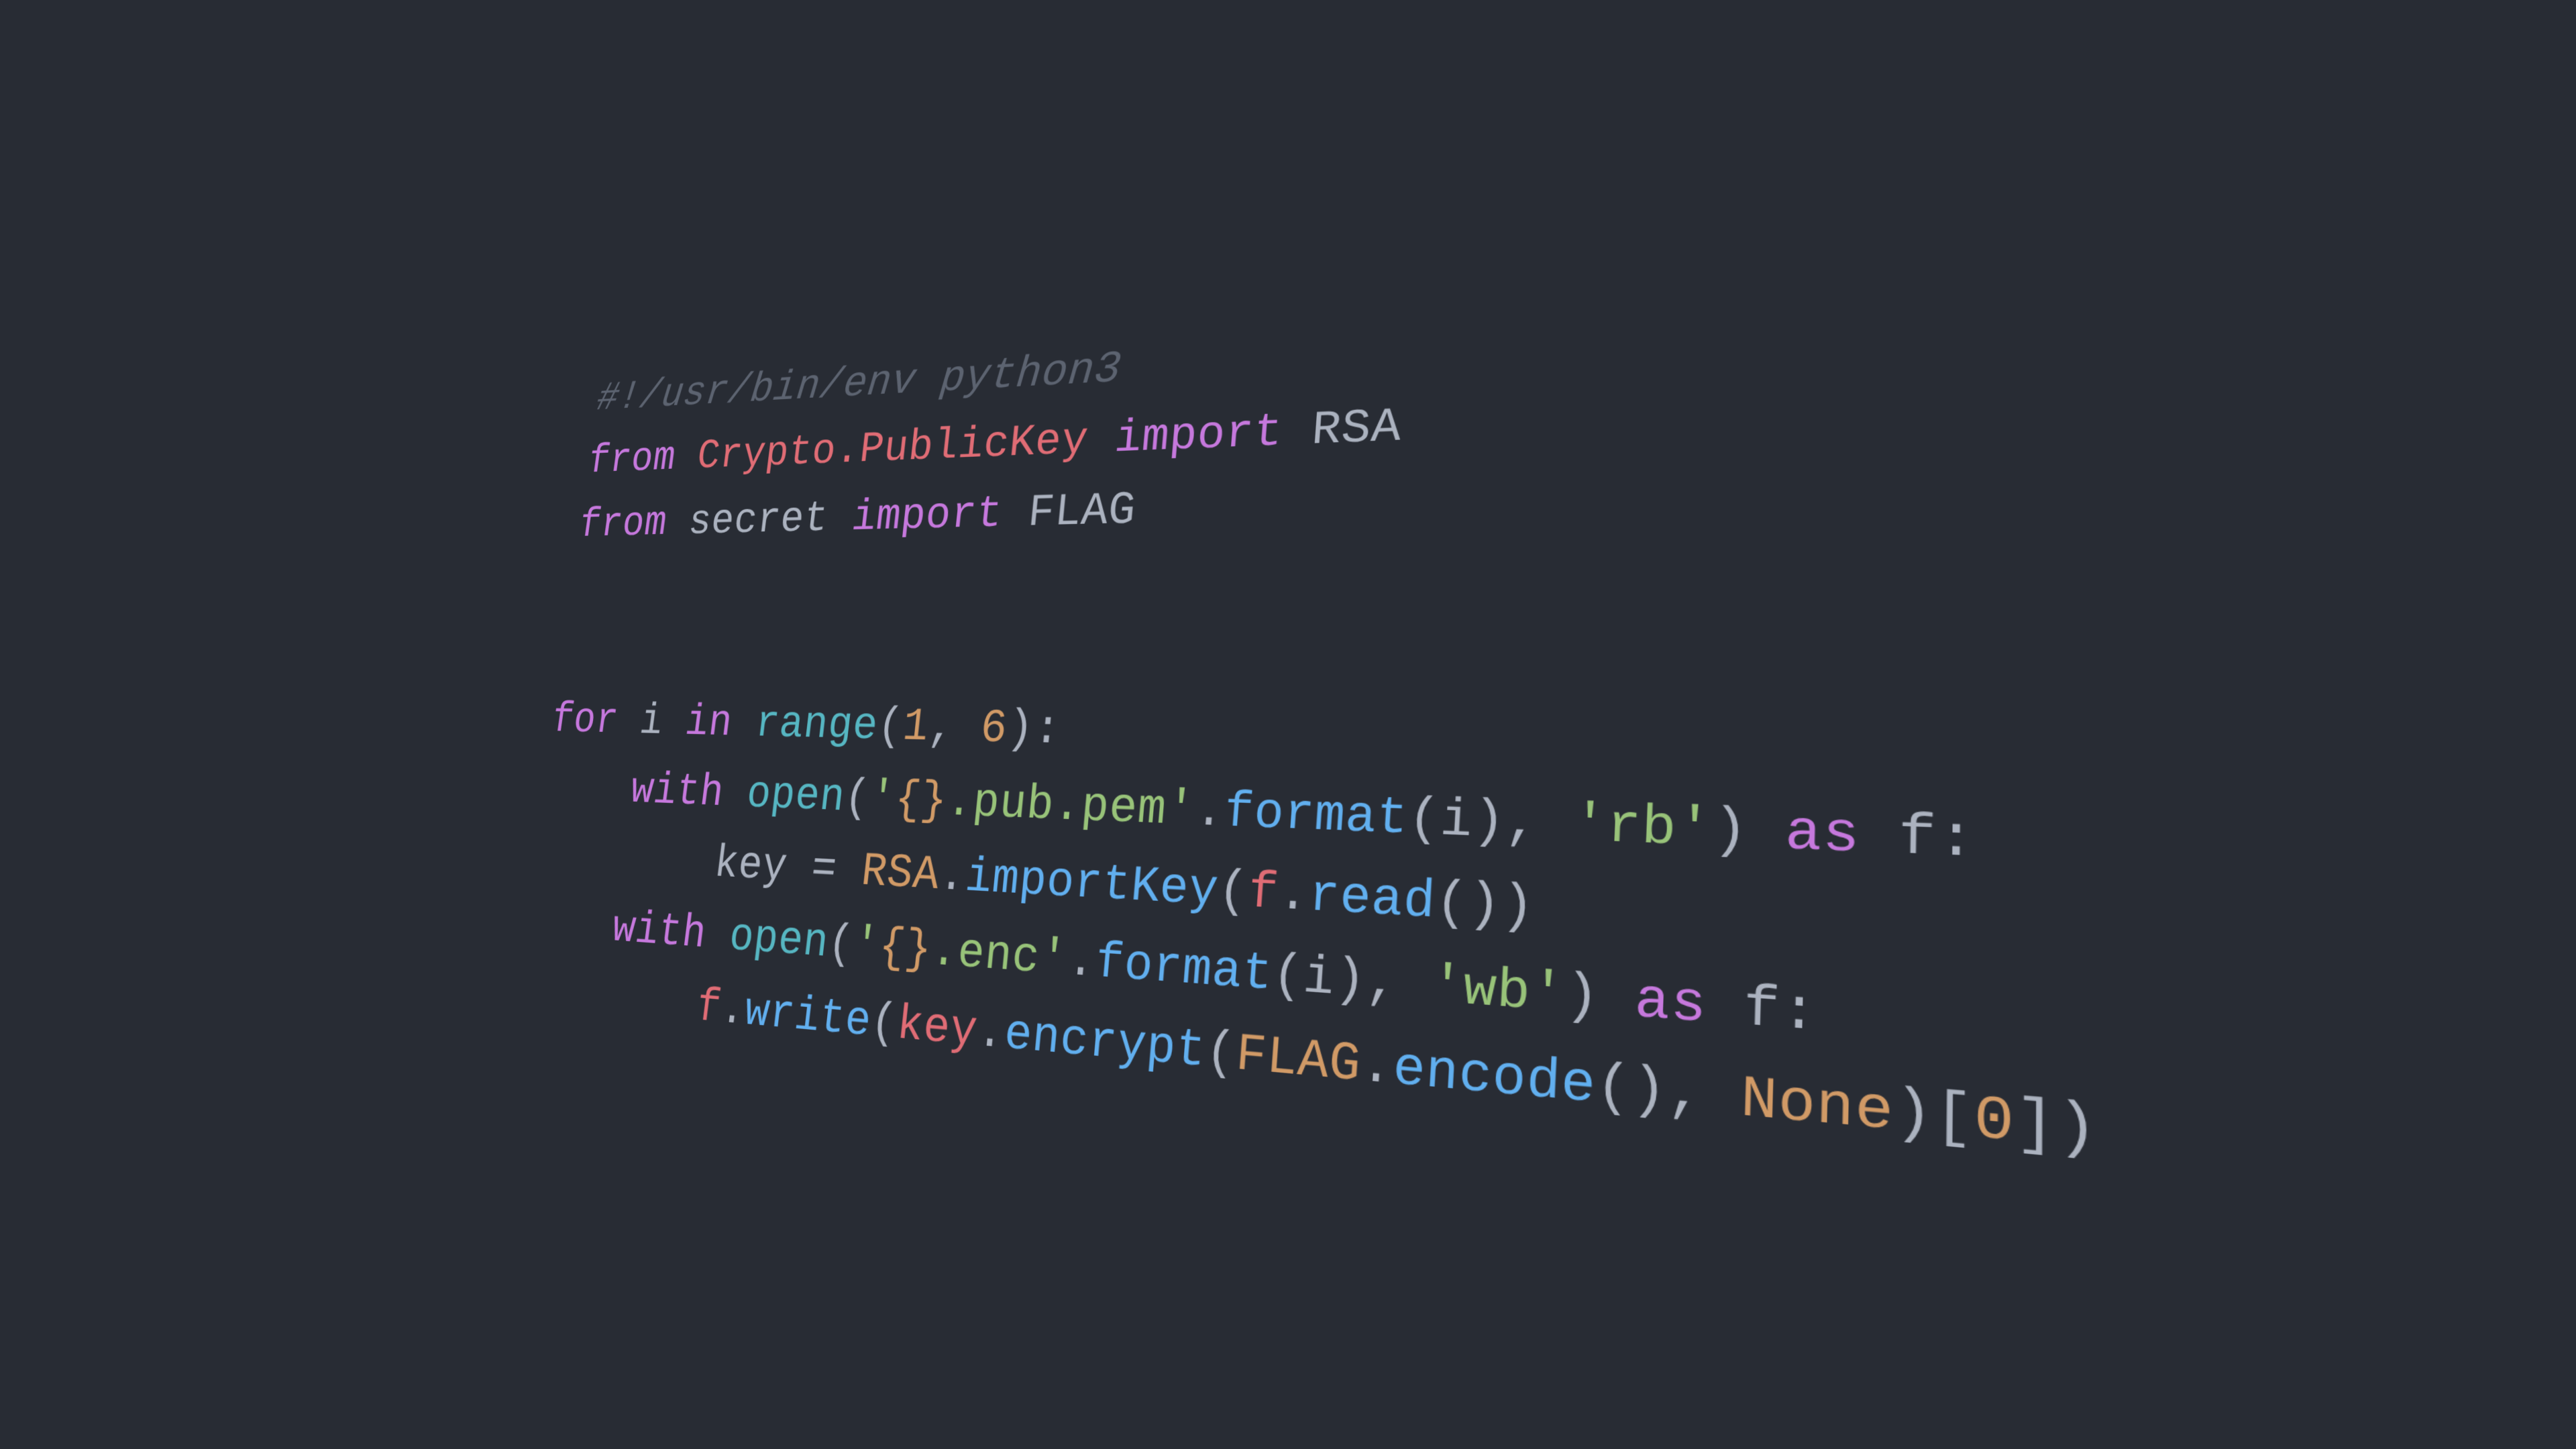  What do you see at coordinates (1497, 991) in the screenshot?
I see `code-token-string: 'wb'` at bounding box center [1497, 991].